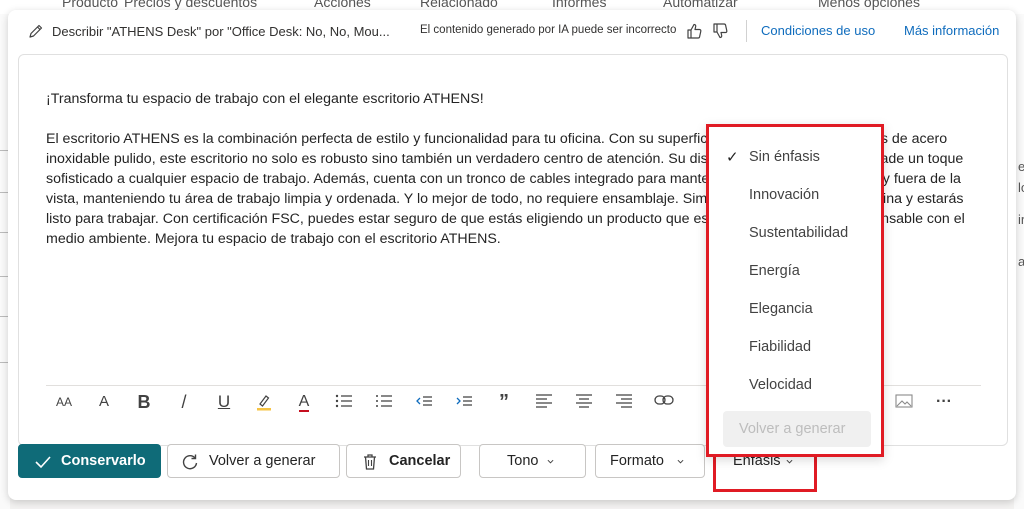  What do you see at coordinates (795, 272) in the screenshot?
I see `menu-item-energia: Energía` at bounding box center [795, 272].